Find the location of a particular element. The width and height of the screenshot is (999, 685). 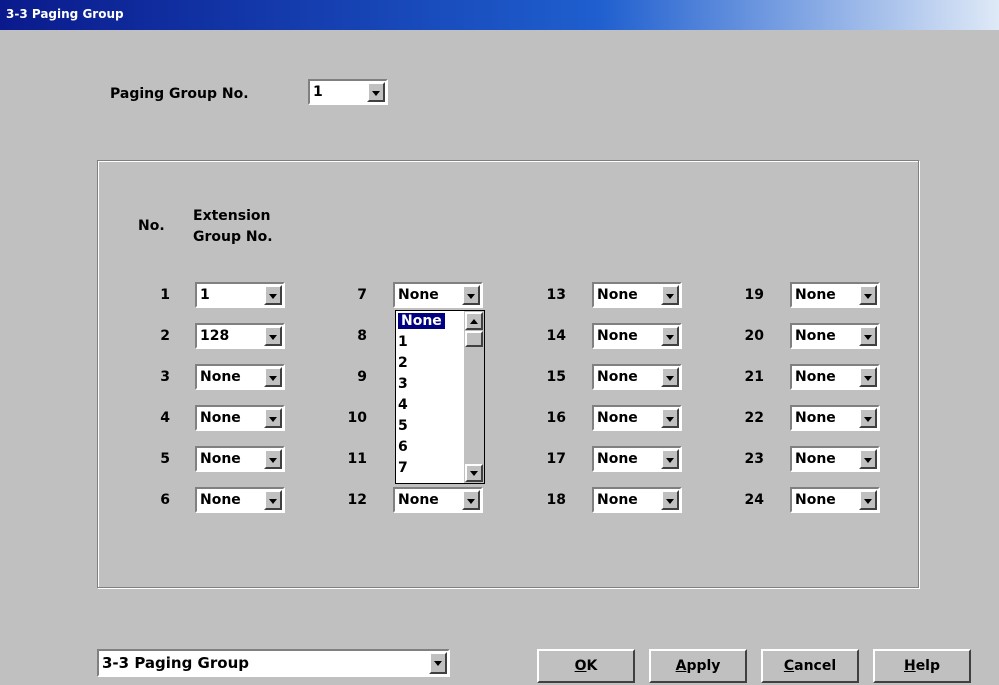

row-number: 2 is located at coordinates (165, 336).